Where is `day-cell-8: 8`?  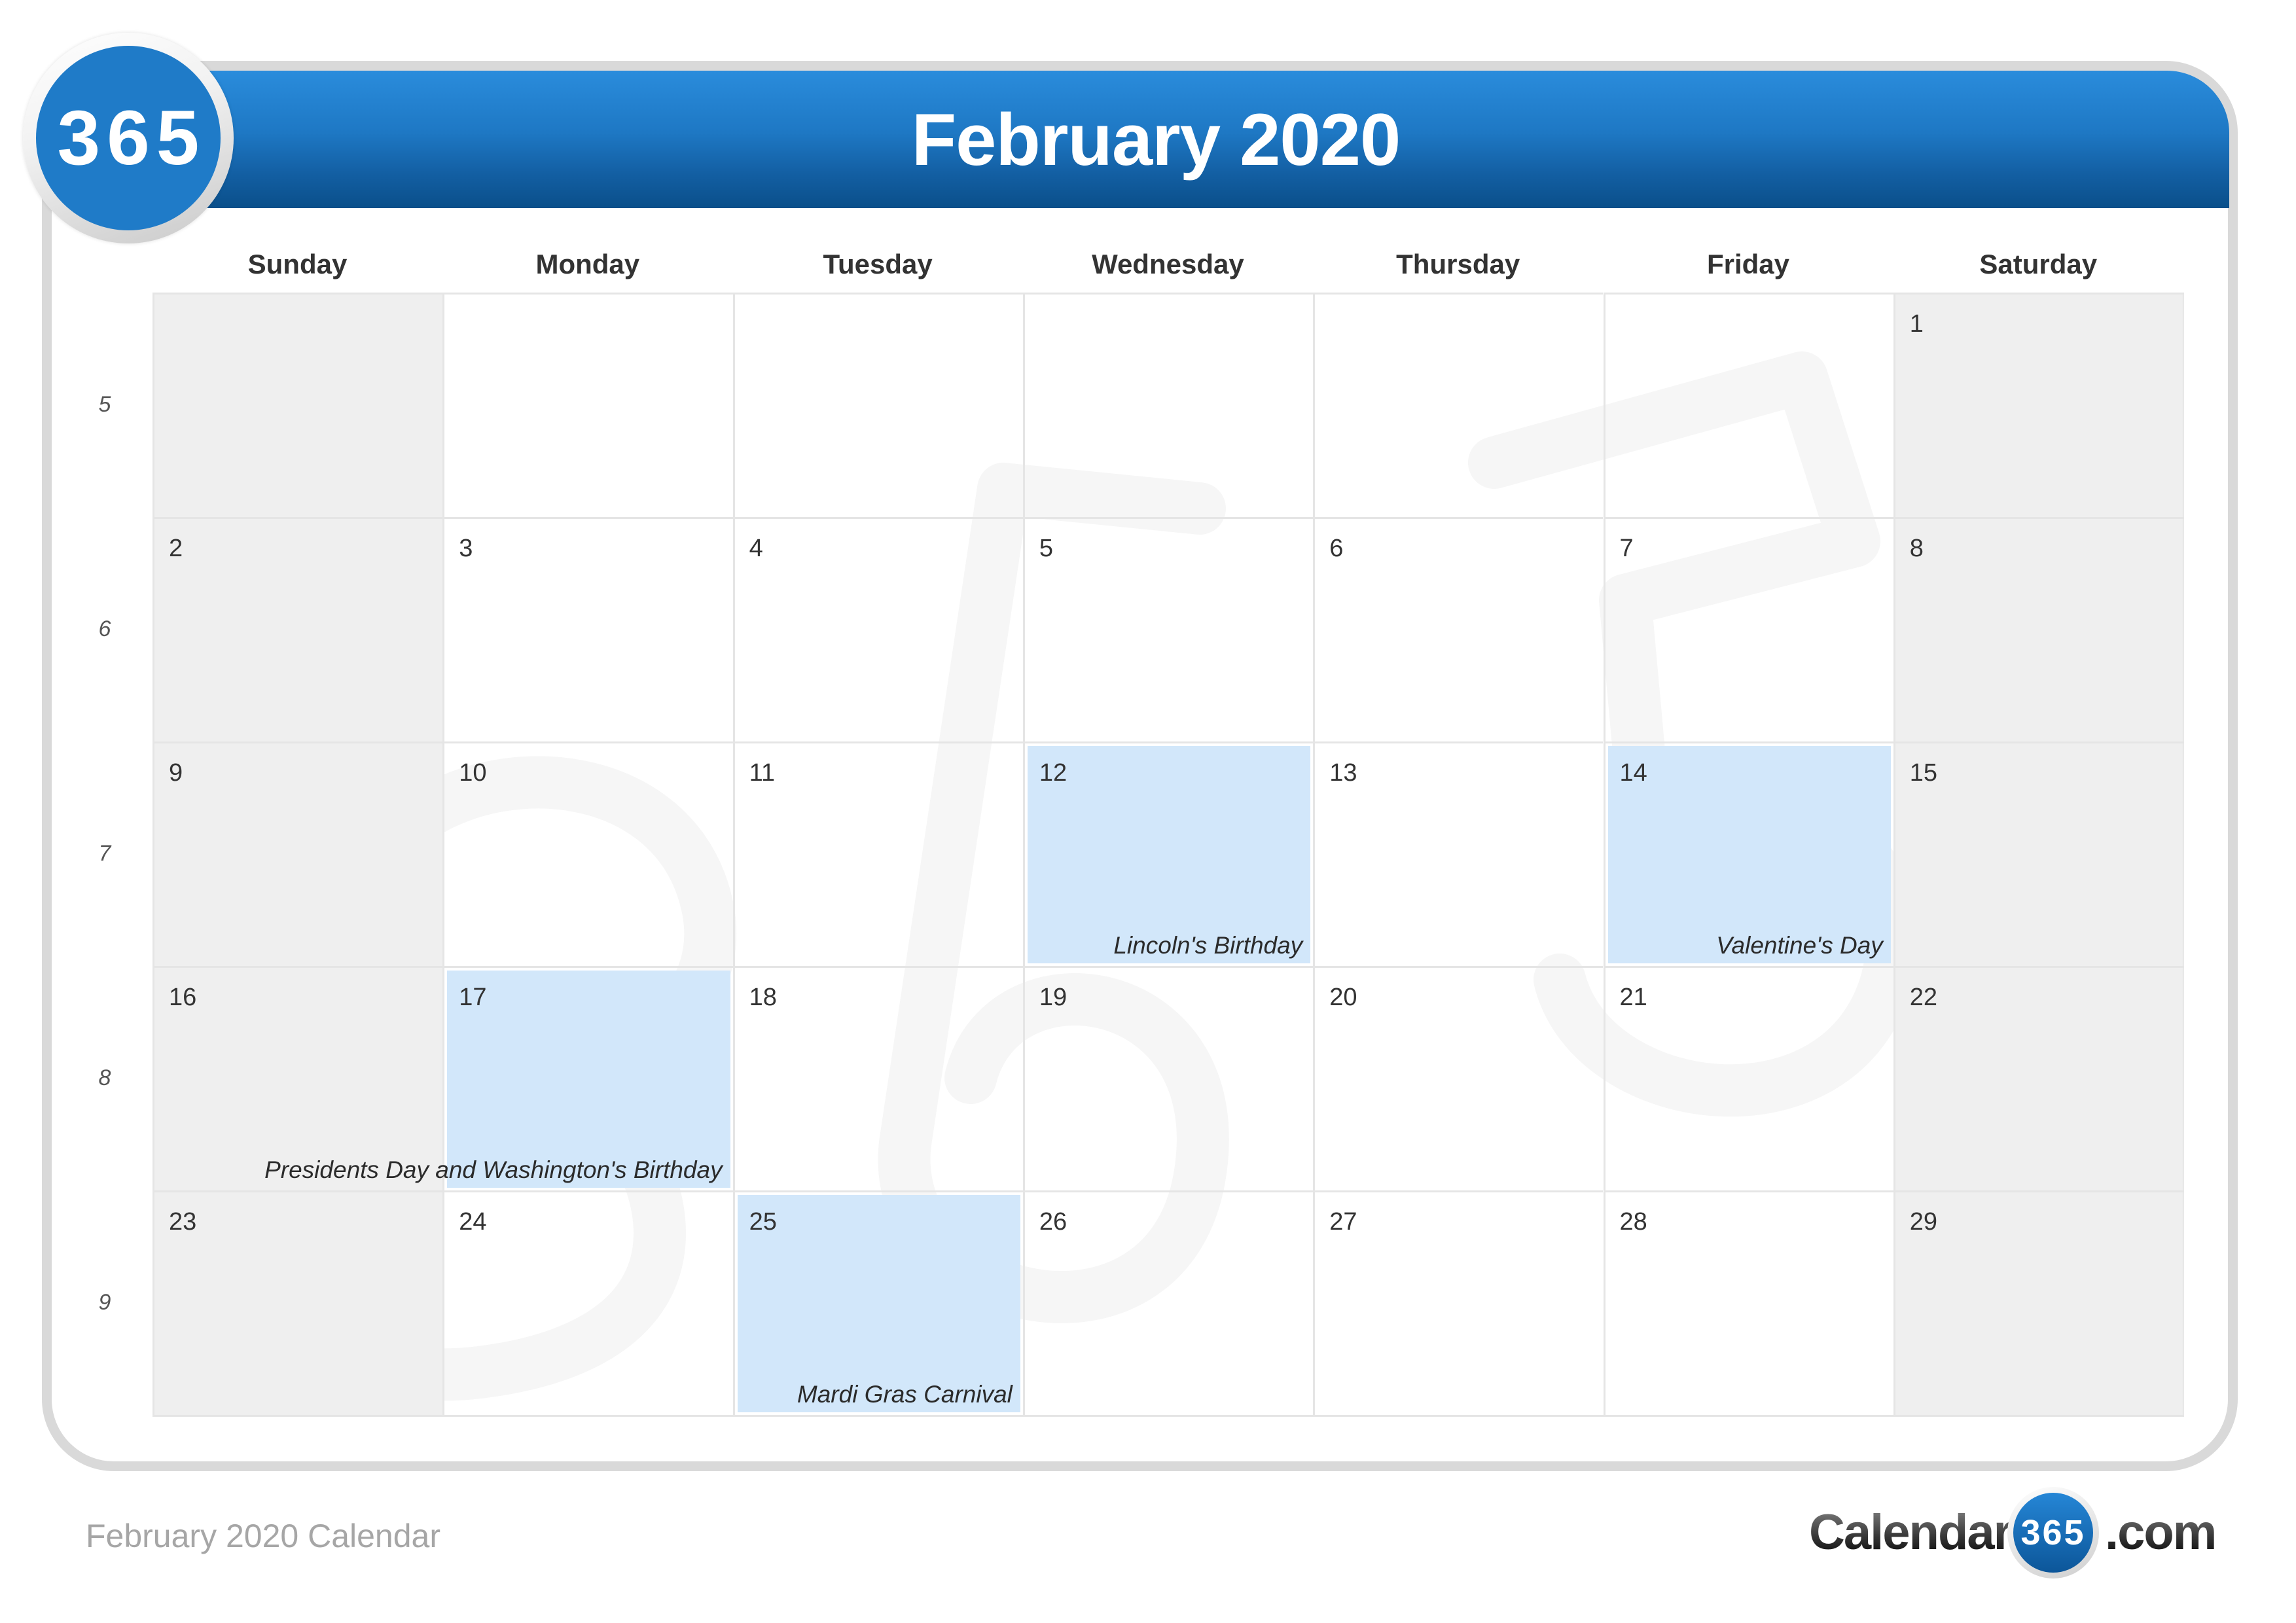 day-cell-8: 8 is located at coordinates (2038, 629).